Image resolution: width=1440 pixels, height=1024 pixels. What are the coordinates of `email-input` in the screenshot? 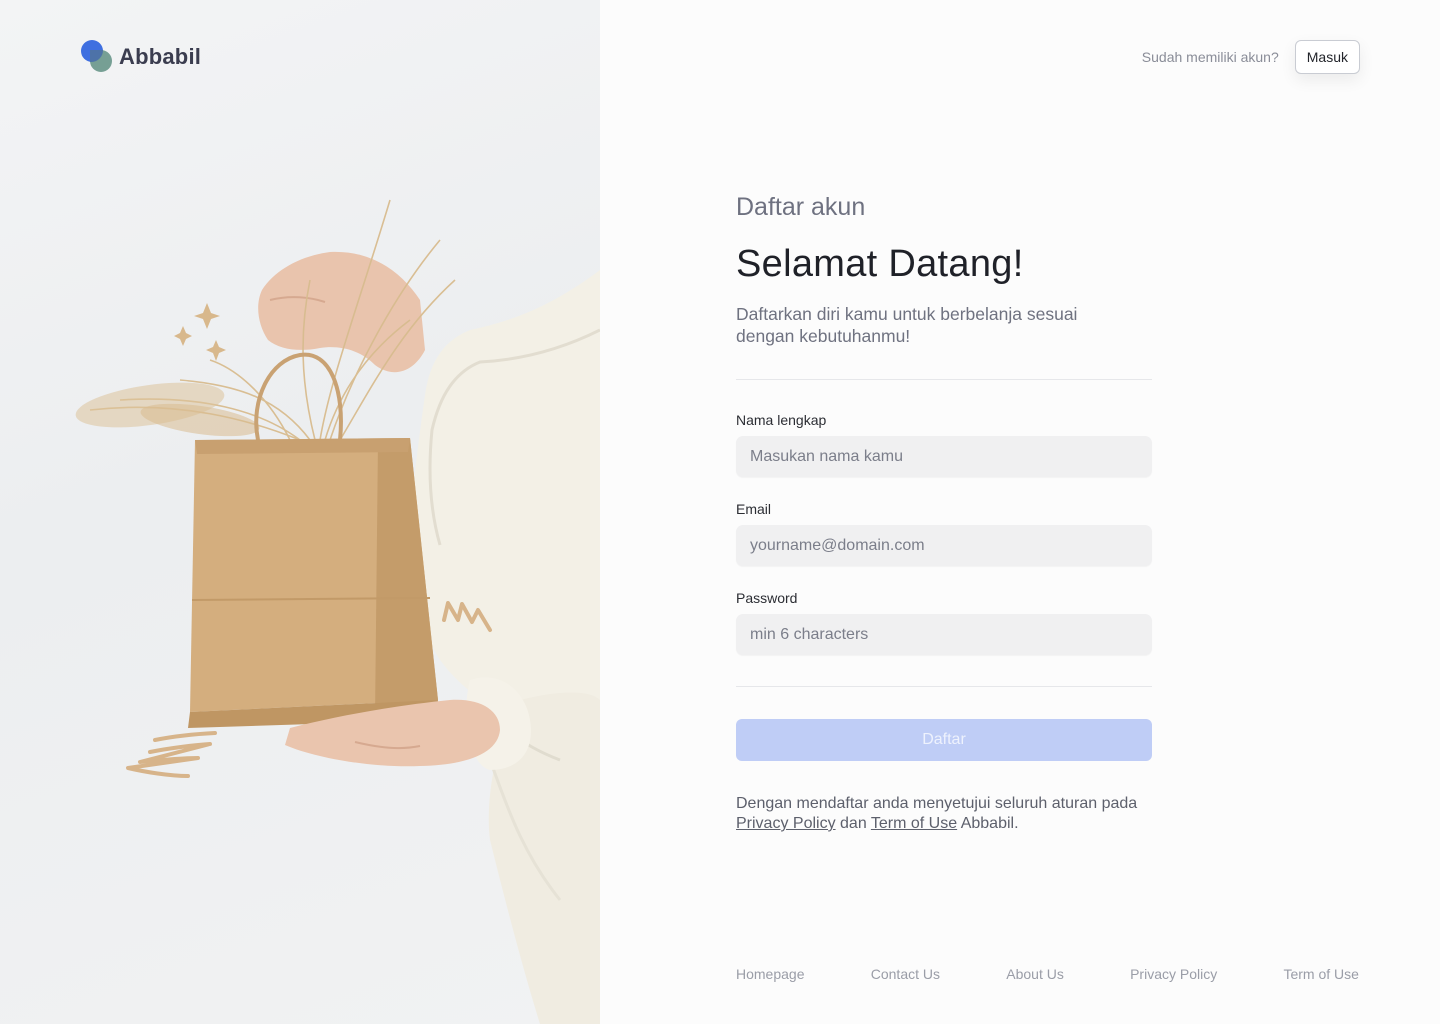 It's located at (944, 545).